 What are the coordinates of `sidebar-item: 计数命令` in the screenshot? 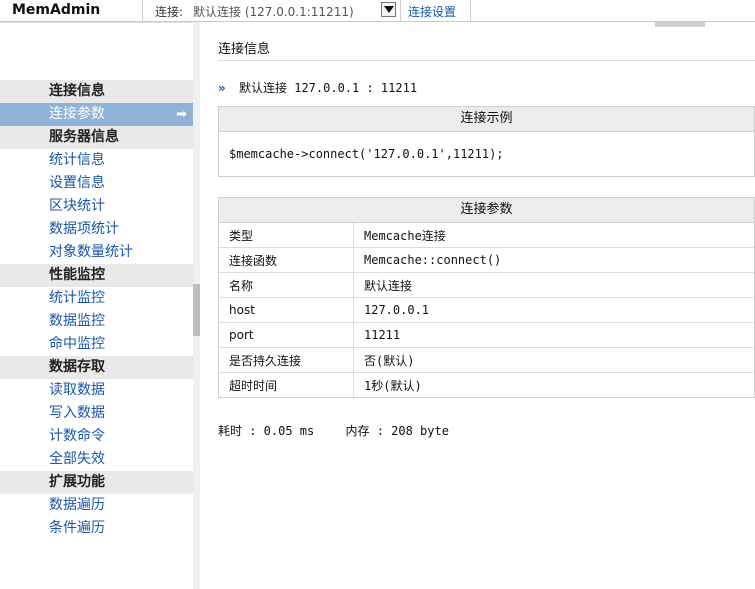 It's located at (96, 436).